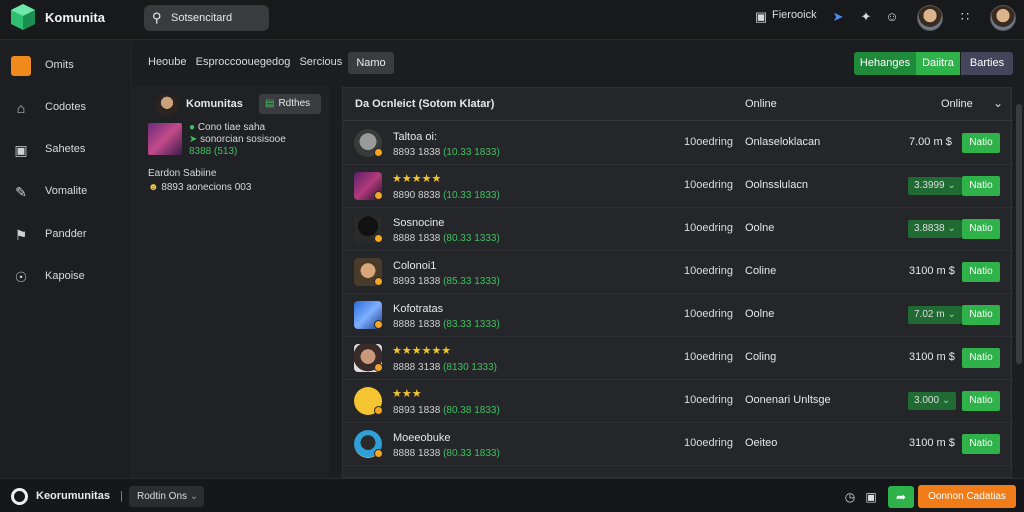 The height and width of the screenshot is (512, 1024). What do you see at coordinates (1019, 234) in the screenshot?
I see `scrollbar` at bounding box center [1019, 234].